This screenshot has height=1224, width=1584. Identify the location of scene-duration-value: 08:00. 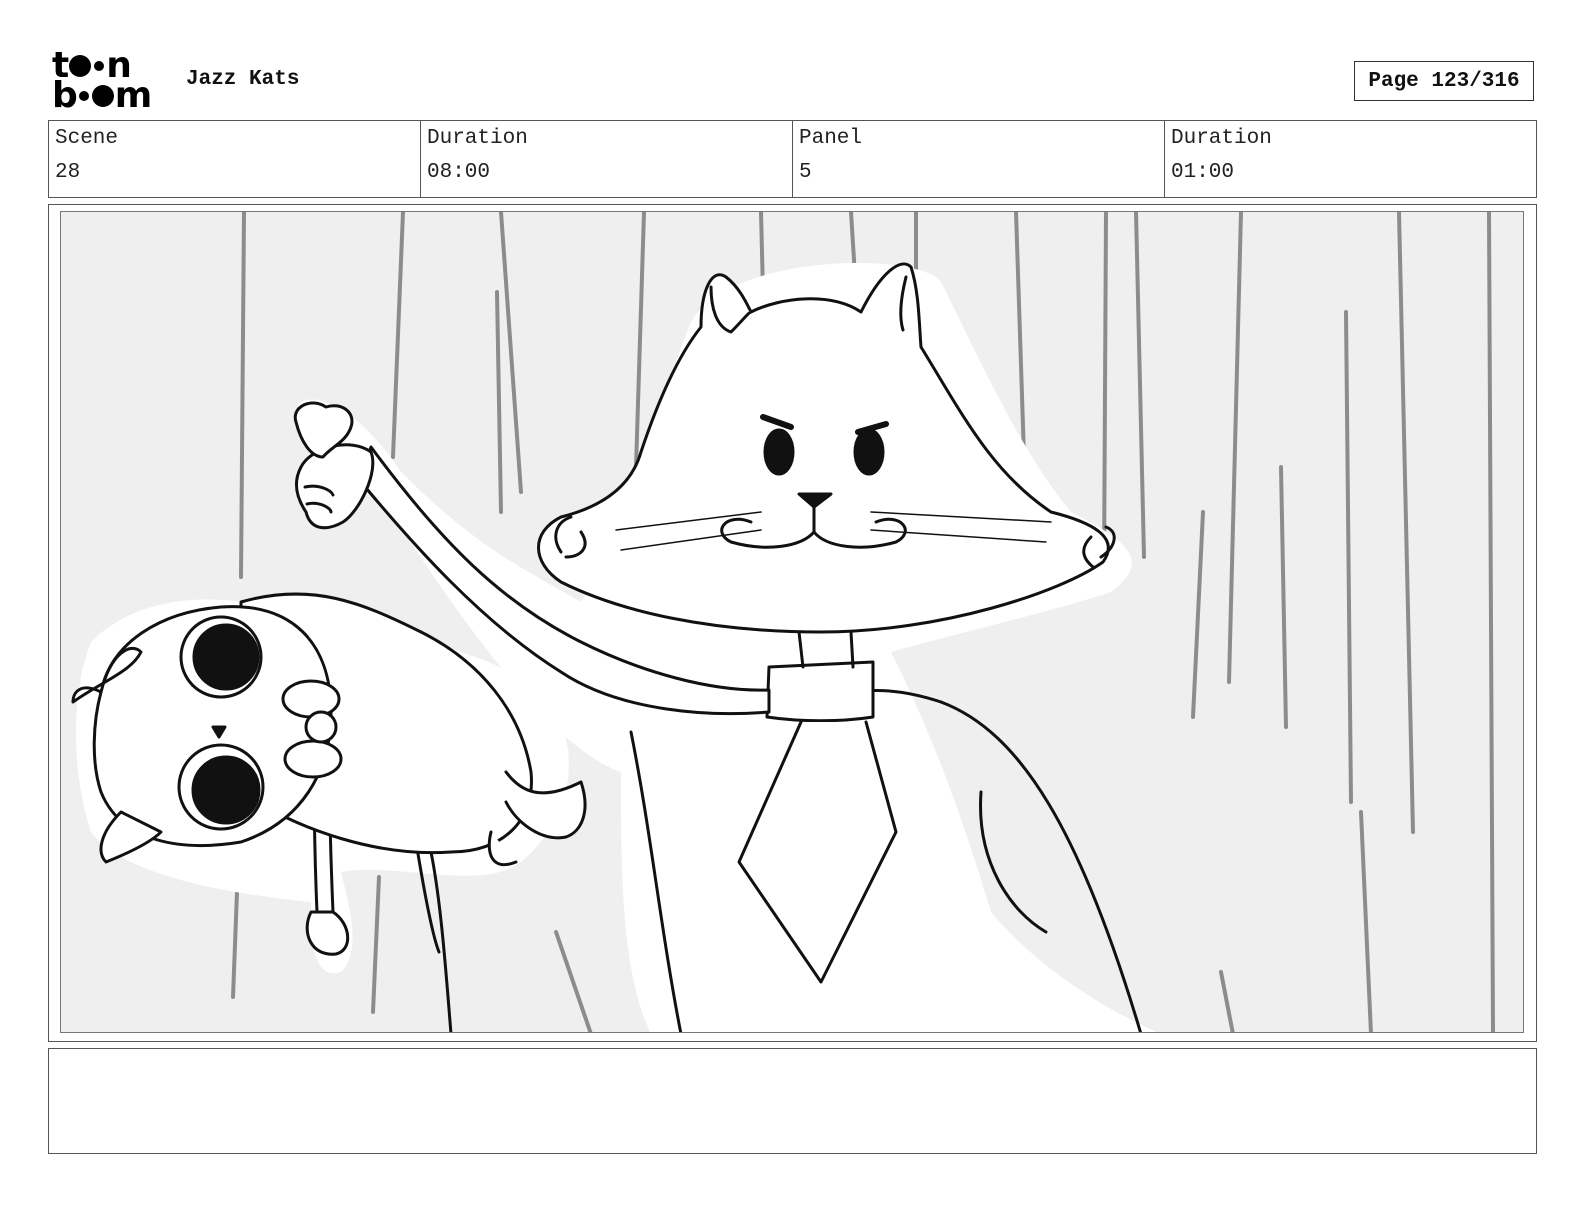
(459, 172).